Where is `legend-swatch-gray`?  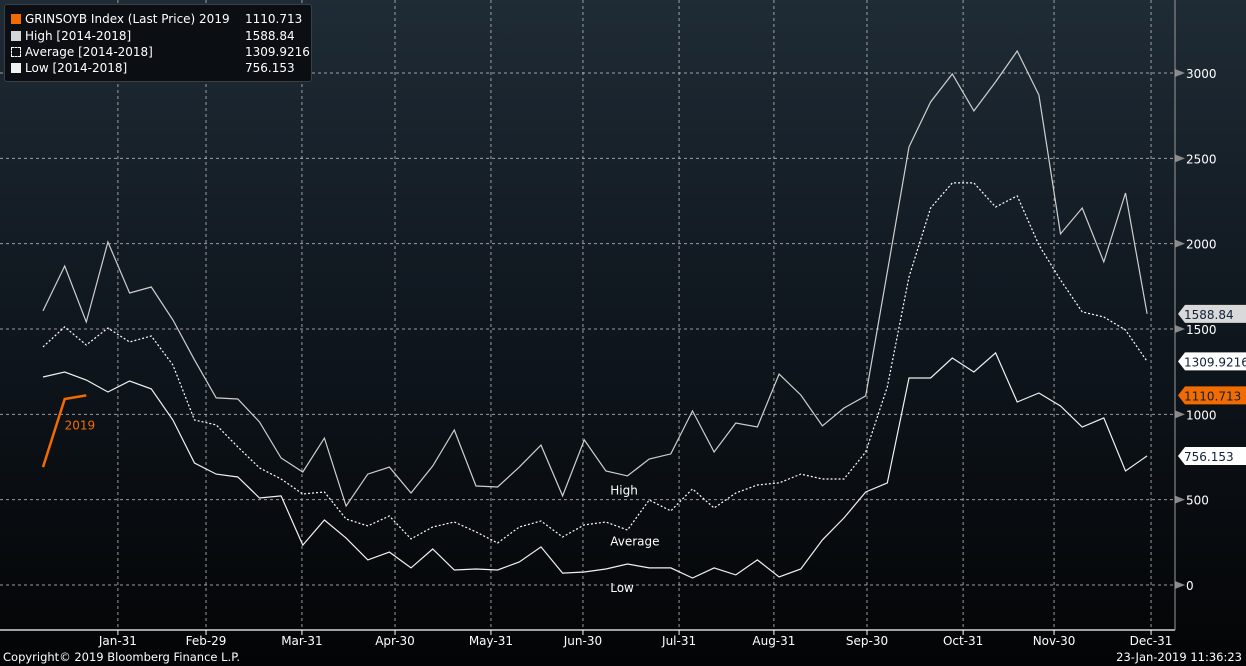
legend-swatch-gray is located at coordinates (16, 36).